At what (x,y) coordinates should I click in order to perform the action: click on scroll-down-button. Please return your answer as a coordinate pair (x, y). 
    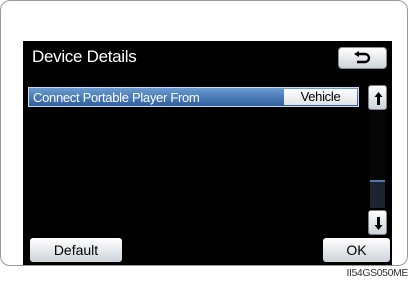
    Looking at the image, I should click on (377, 222).